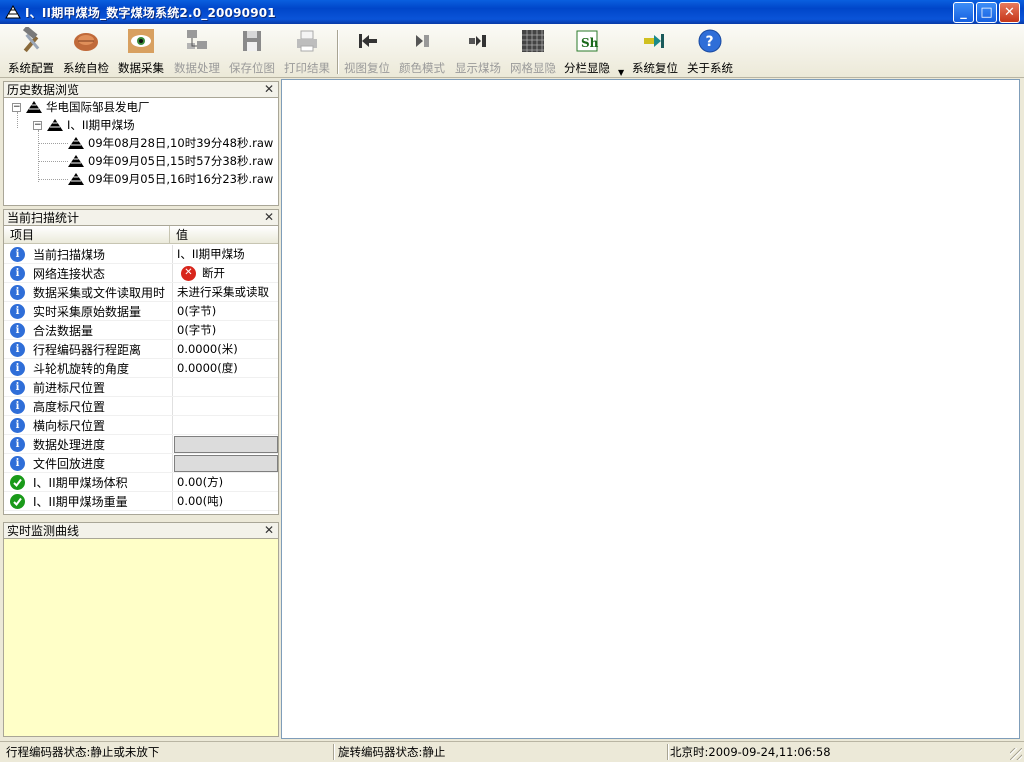 The height and width of the screenshot is (762, 1024). Describe the element at coordinates (141, 254) in the screenshot. I see `stats-row: i 当前扫描煤场 I、II期甲煤场` at that location.